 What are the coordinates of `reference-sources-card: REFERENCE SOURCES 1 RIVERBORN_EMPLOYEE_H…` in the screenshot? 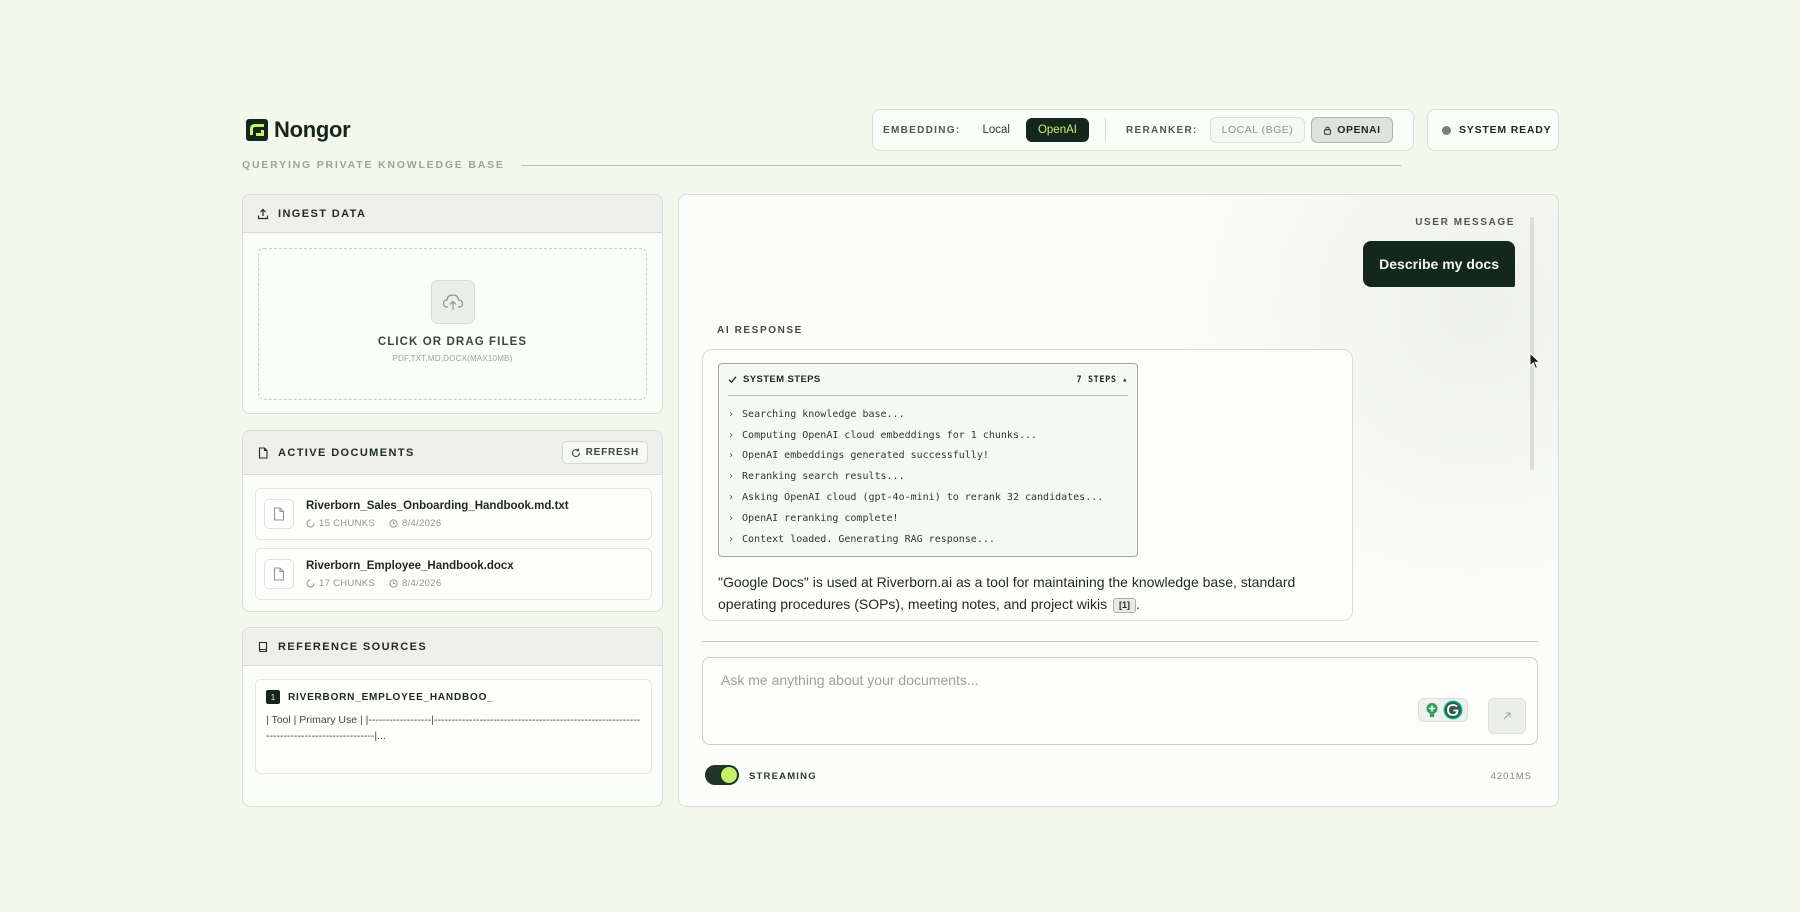 It's located at (452, 717).